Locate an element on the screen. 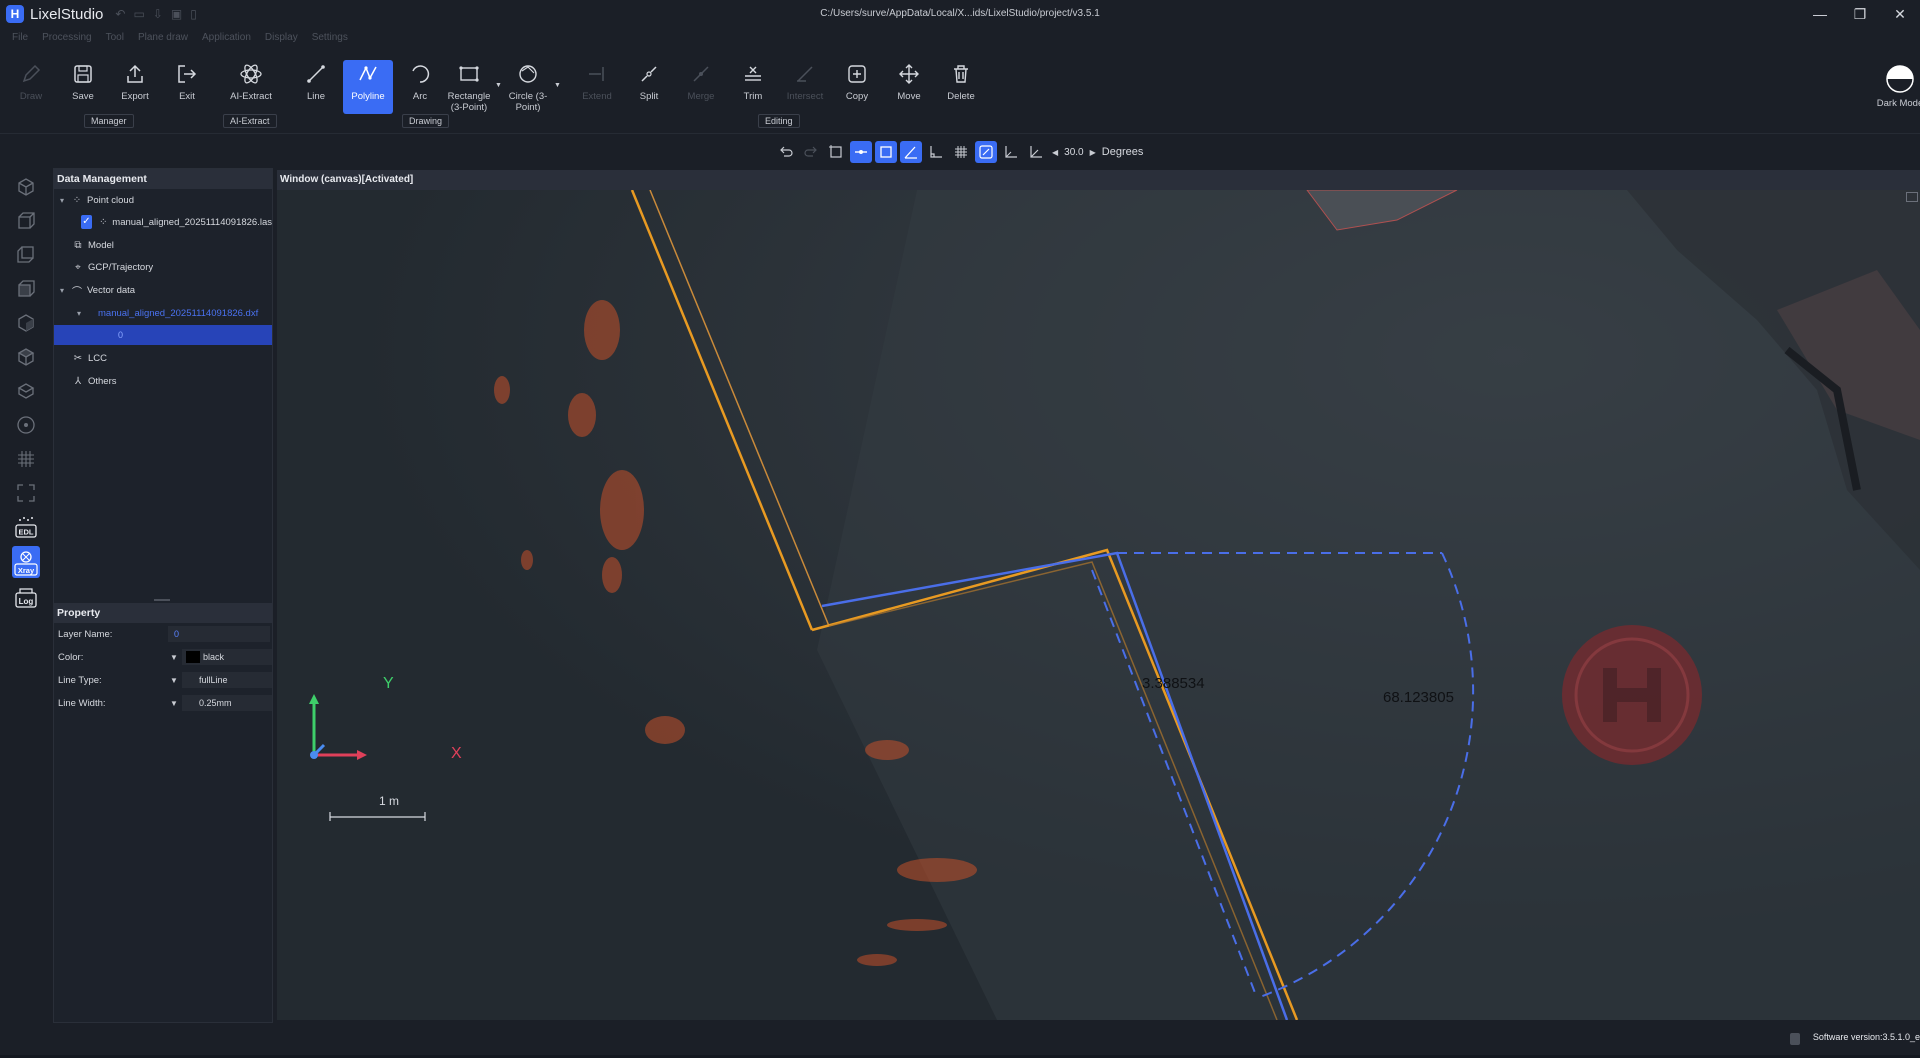 The image size is (1920, 1058). canvas-options-icon is located at coordinates (1912, 197).